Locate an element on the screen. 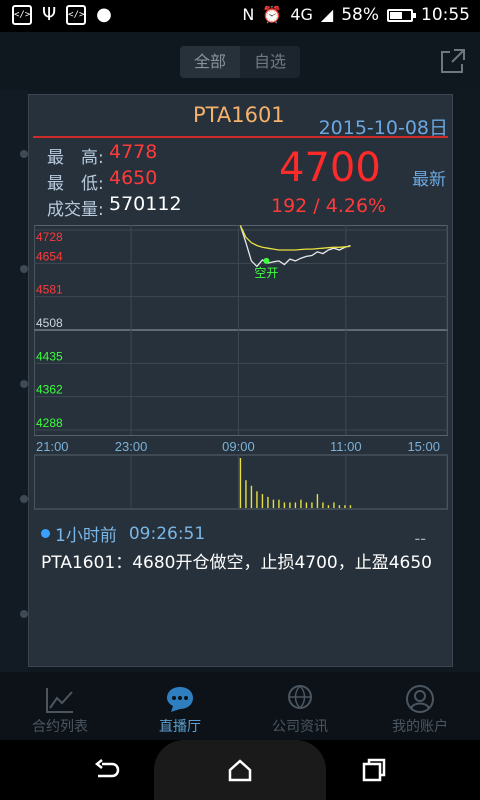 The image size is (480, 800). battery-icon is located at coordinates (401, 15).